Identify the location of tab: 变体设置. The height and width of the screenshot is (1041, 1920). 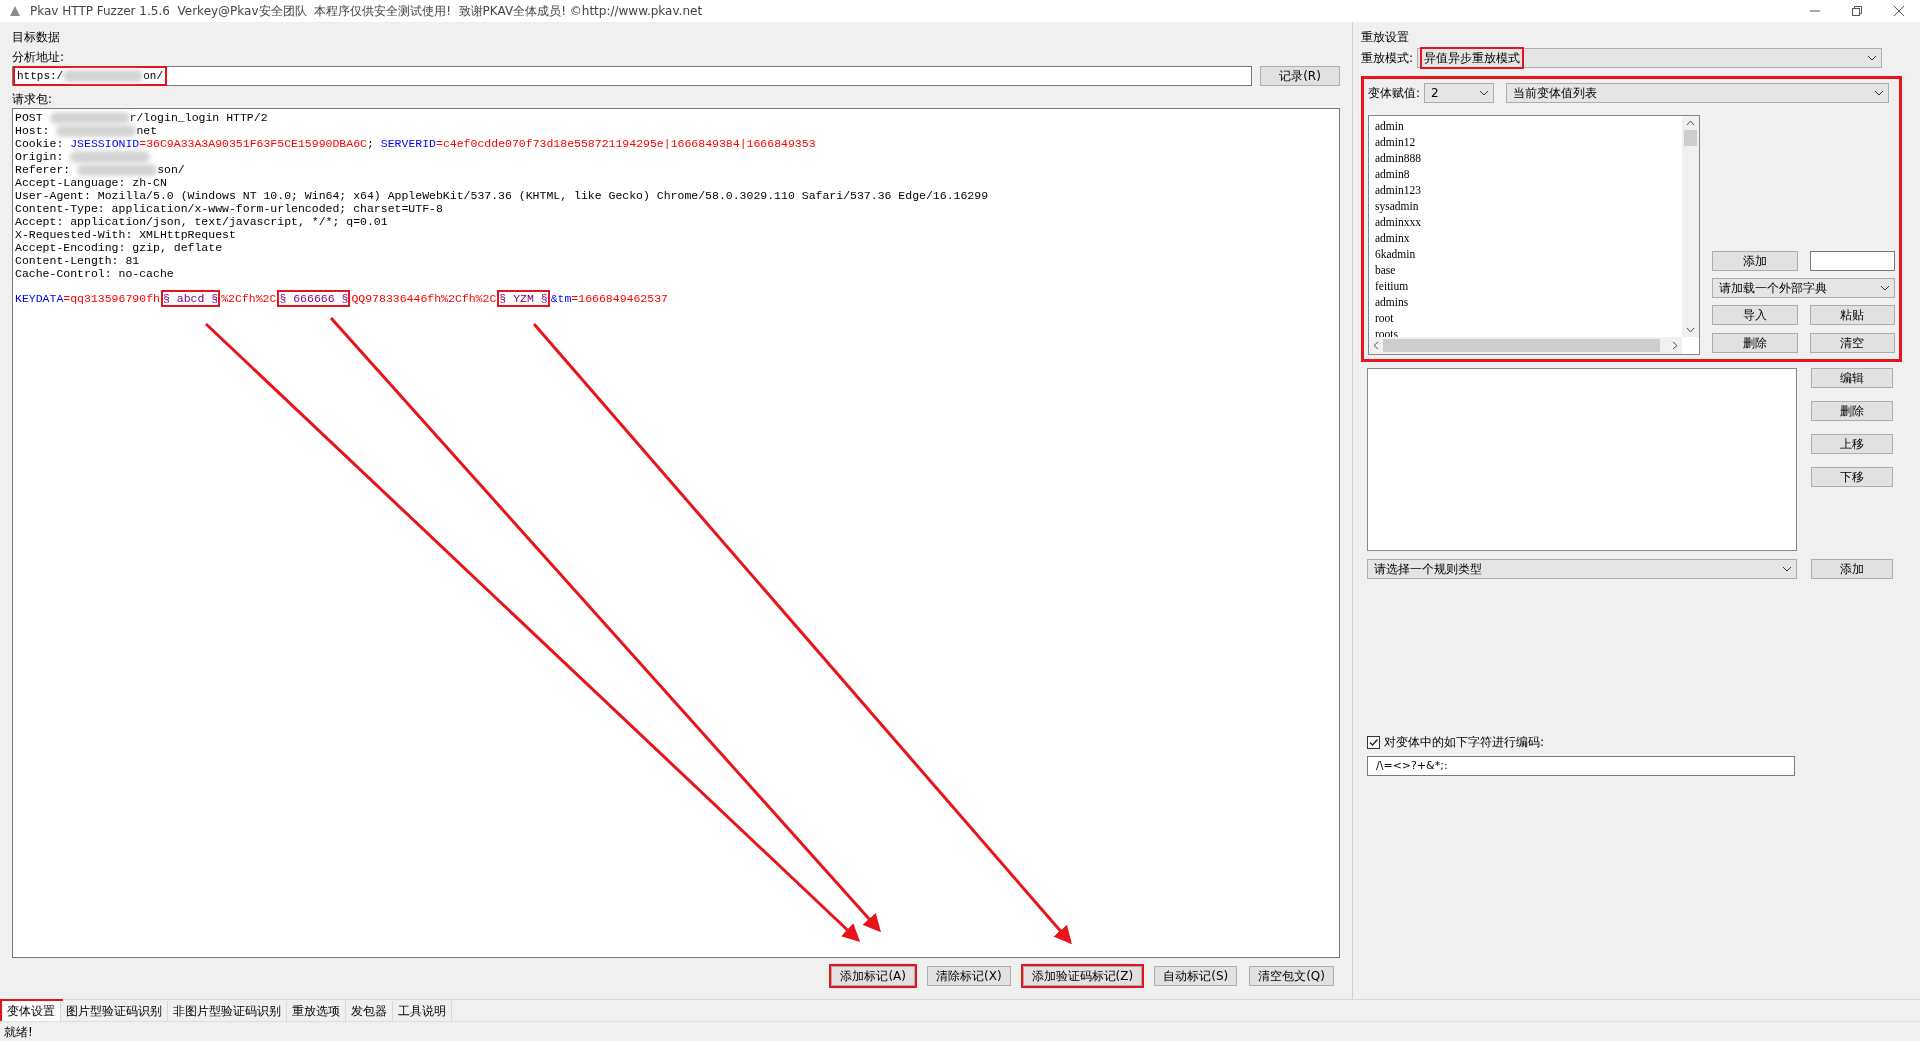
(31, 1011).